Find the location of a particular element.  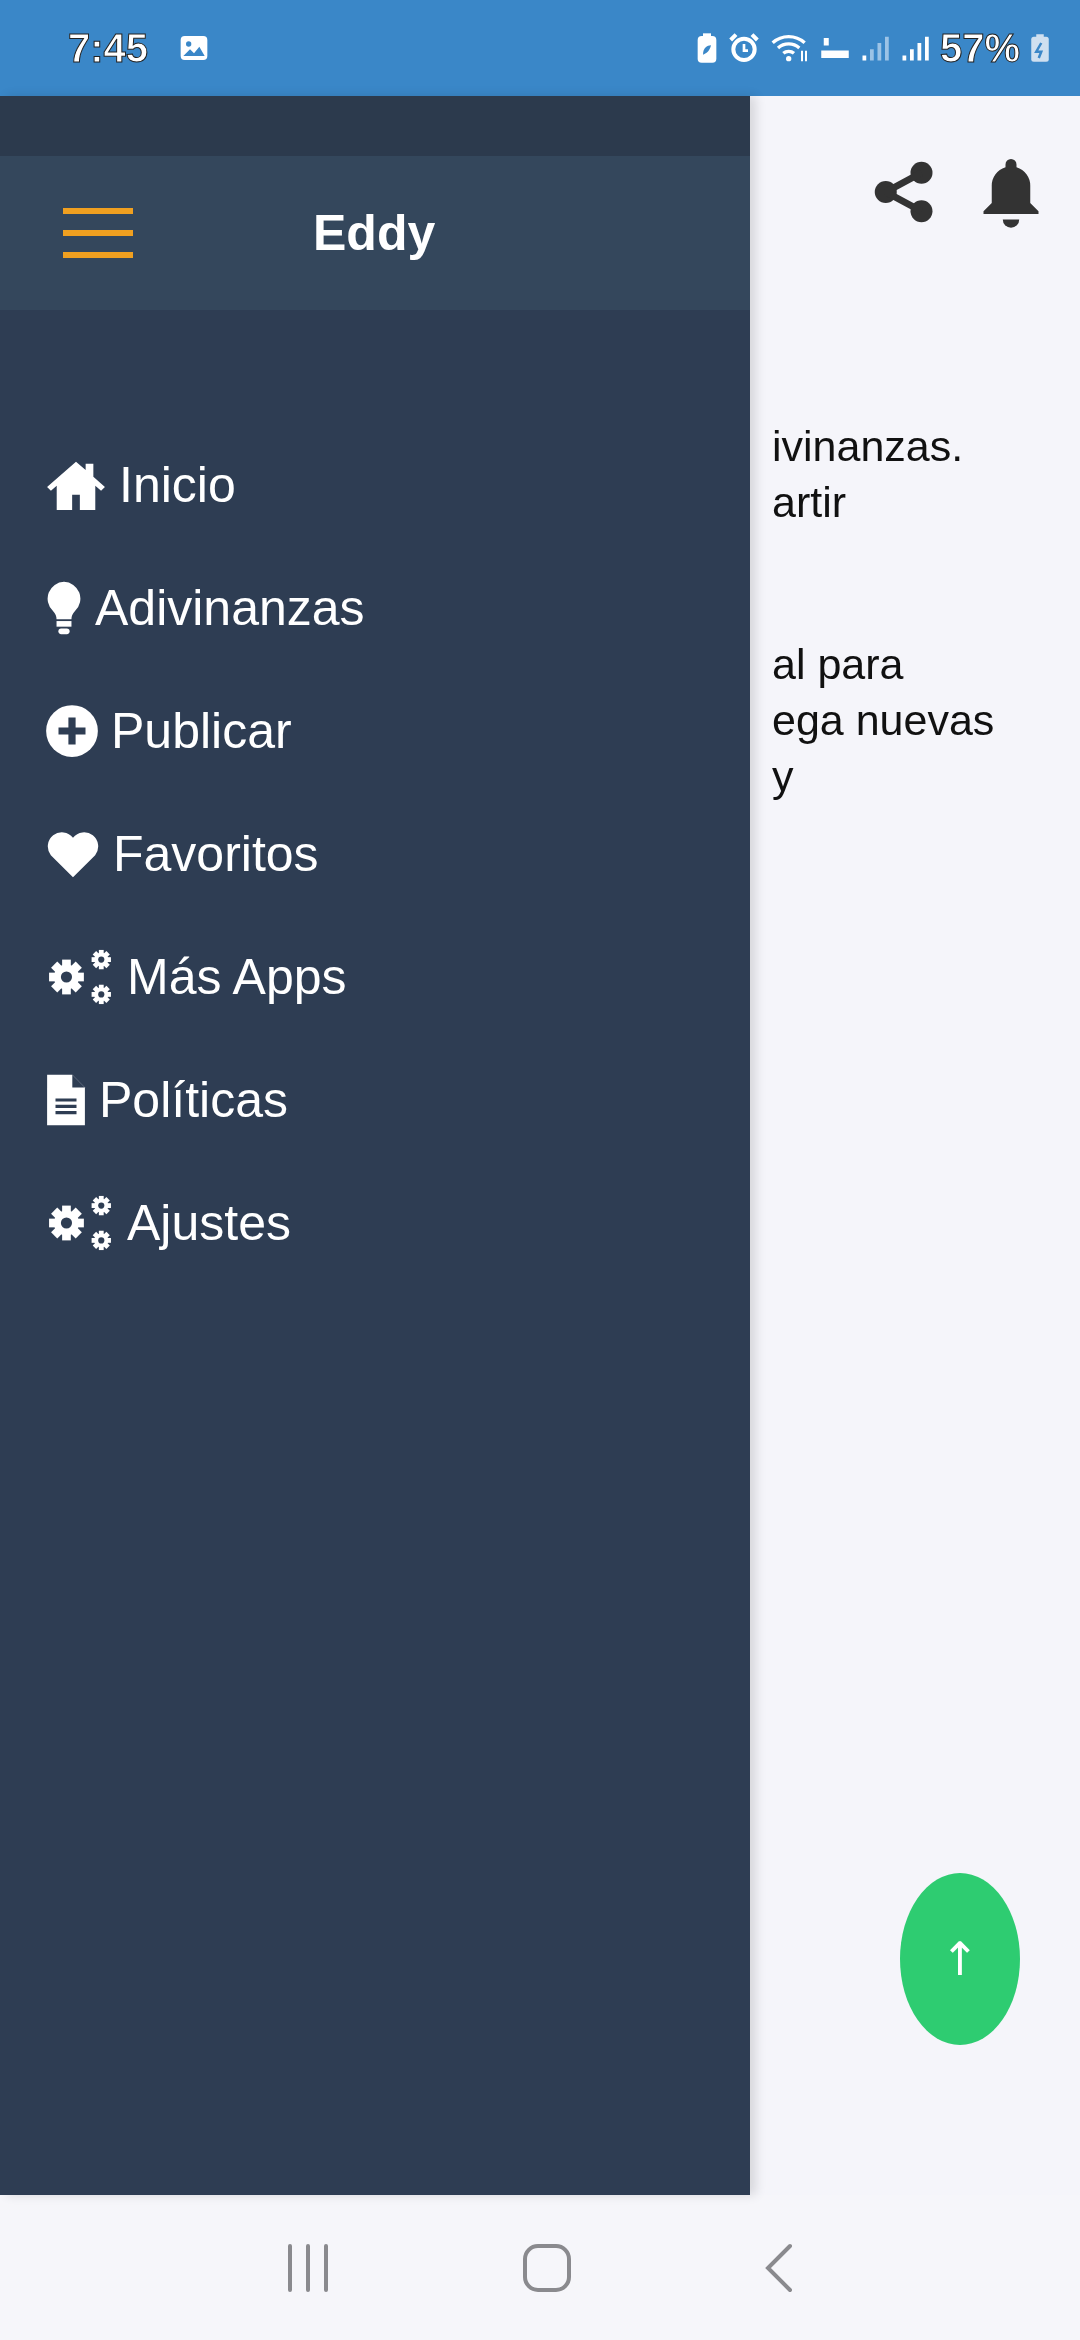

back-icon is located at coordinates (779, 2267).